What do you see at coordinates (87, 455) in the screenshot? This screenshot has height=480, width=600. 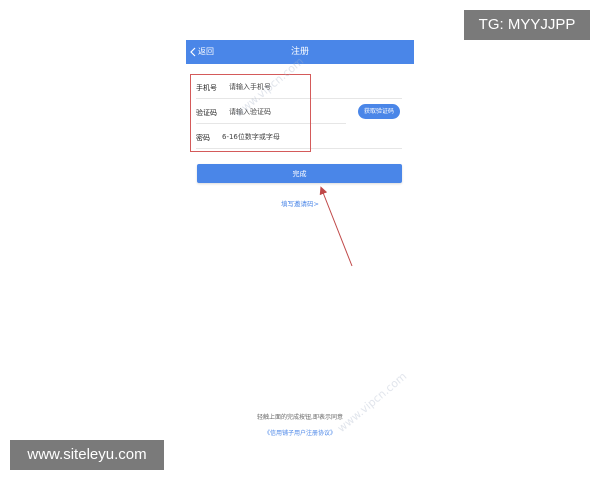 I see `site-overlay-label: www.siteleyu.com` at bounding box center [87, 455].